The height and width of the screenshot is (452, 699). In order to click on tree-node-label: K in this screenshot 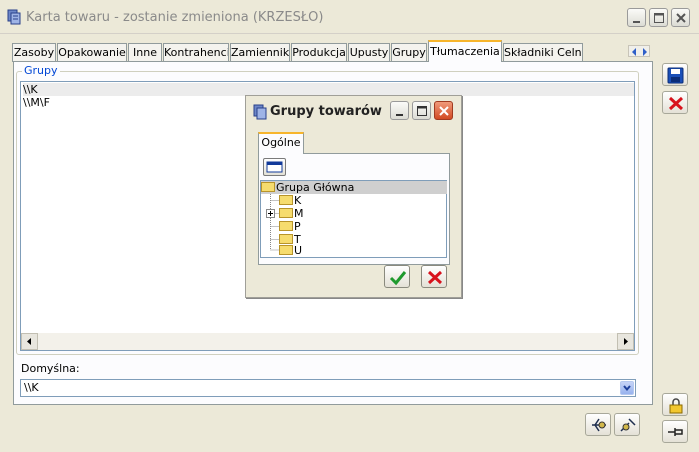, I will do `click(298, 200)`.